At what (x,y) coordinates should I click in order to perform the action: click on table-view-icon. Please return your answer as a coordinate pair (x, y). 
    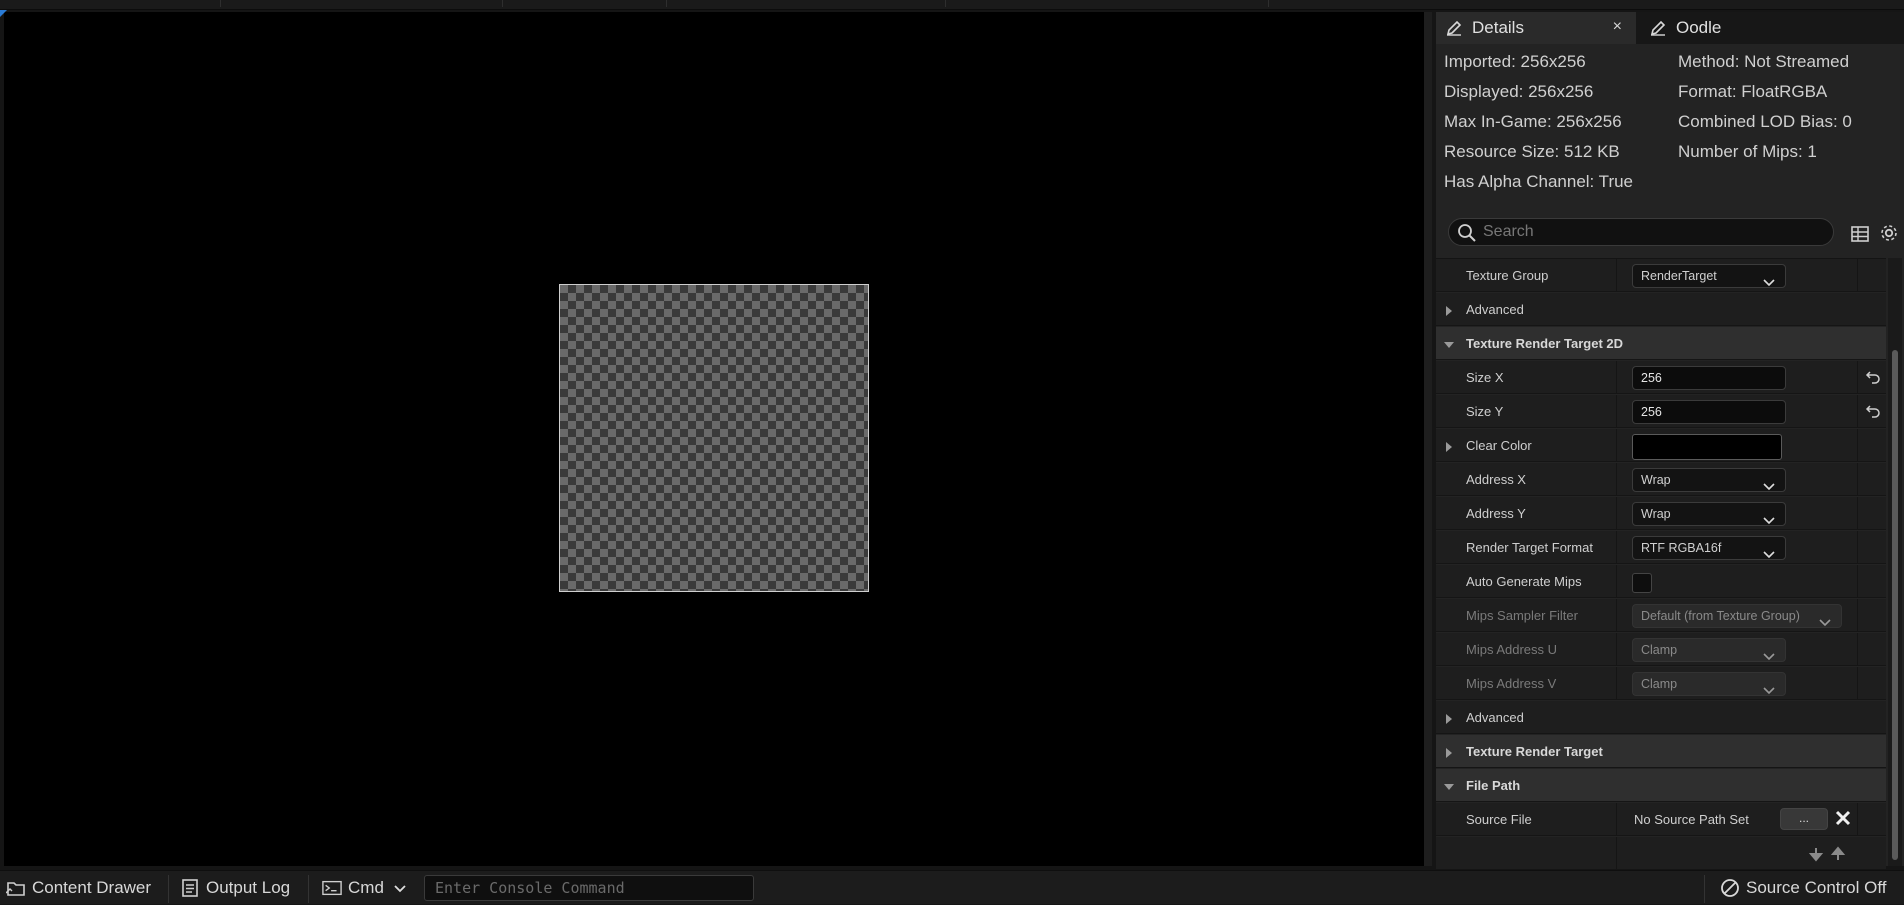
    Looking at the image, I should click on (1860, 234).